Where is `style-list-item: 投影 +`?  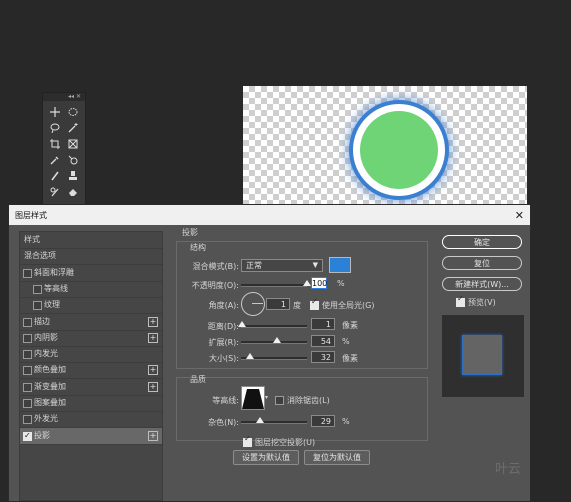
style-list-item: 投影 + is located at coordinates (91, 436).